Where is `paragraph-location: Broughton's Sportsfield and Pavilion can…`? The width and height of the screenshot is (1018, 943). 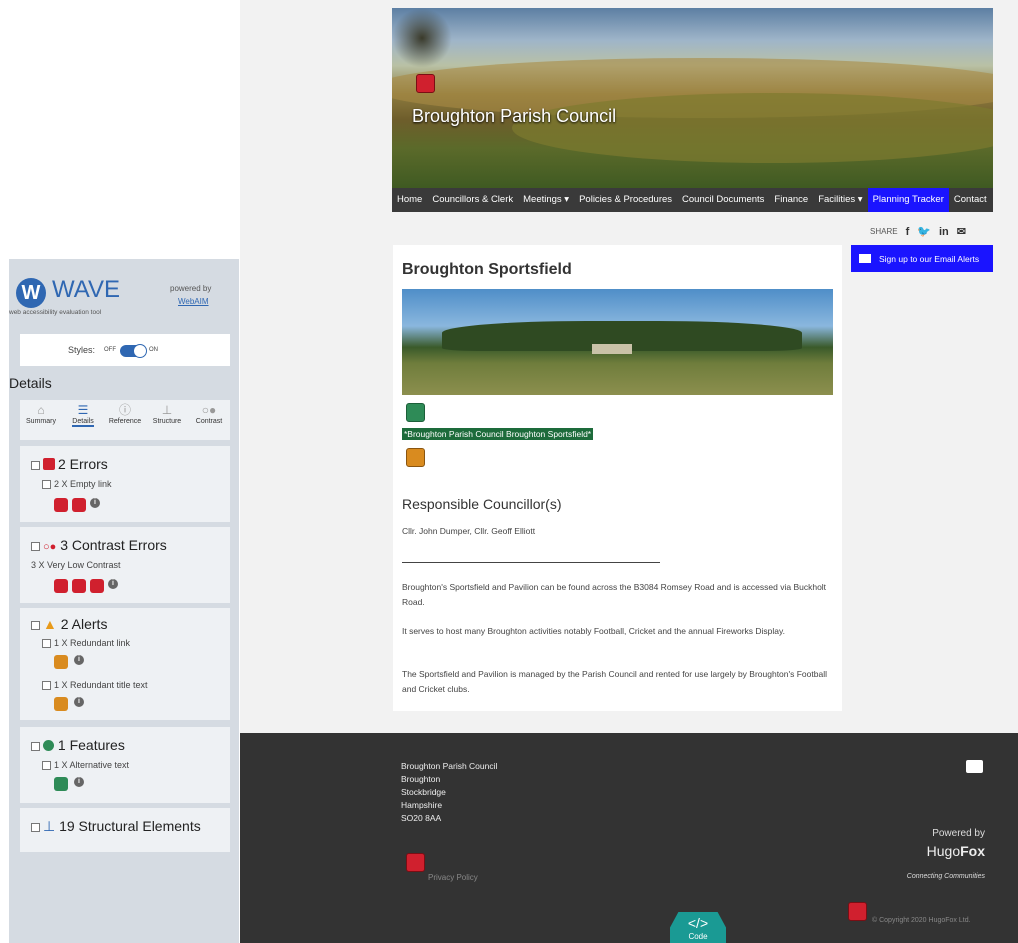 paragraph-location: Broughton's Sportsfield and Pavilion can… is located at coordinates (614, 594).